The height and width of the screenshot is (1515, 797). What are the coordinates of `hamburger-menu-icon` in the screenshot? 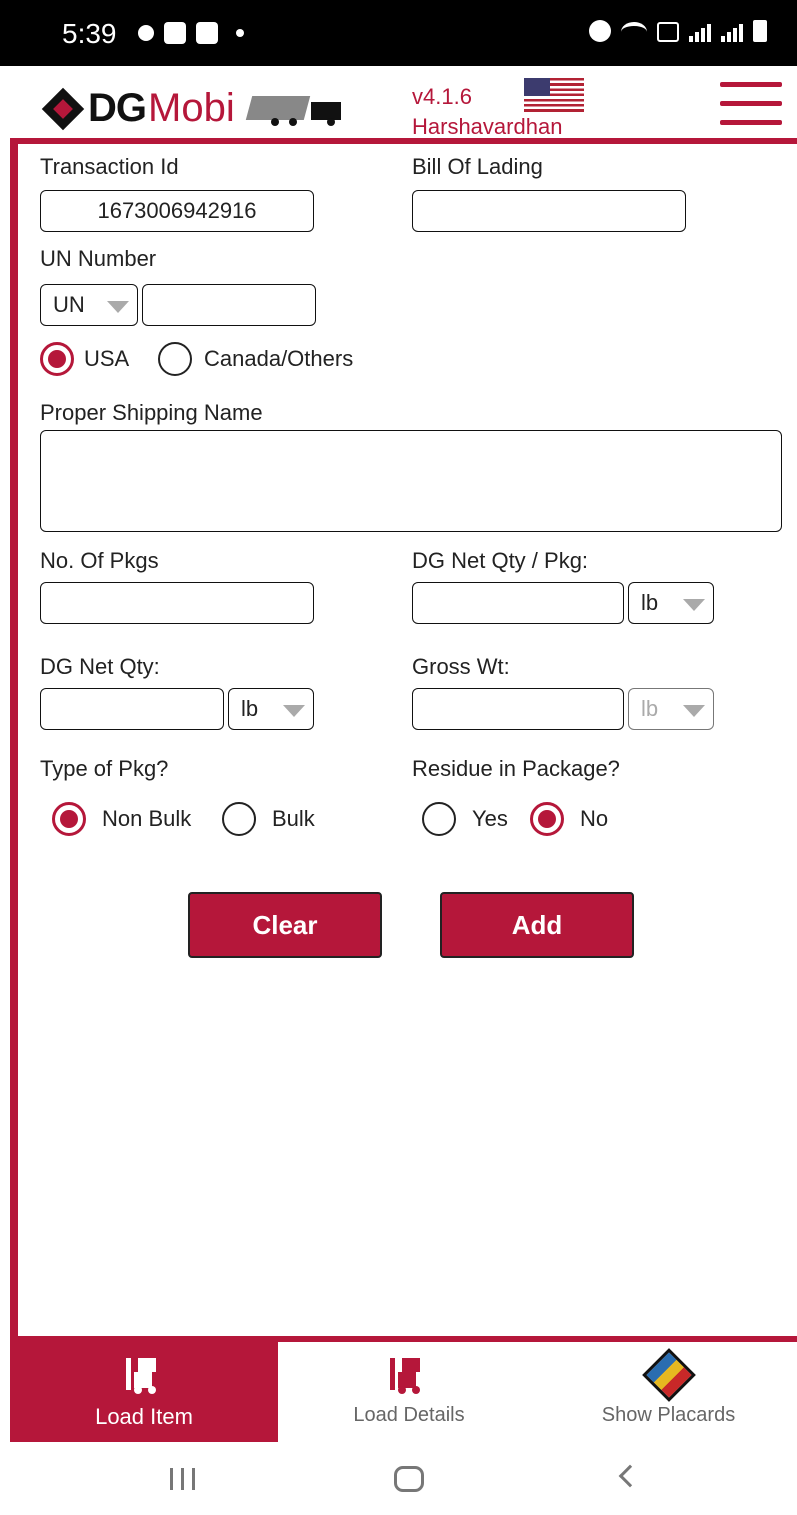 It's located at (751, 104).